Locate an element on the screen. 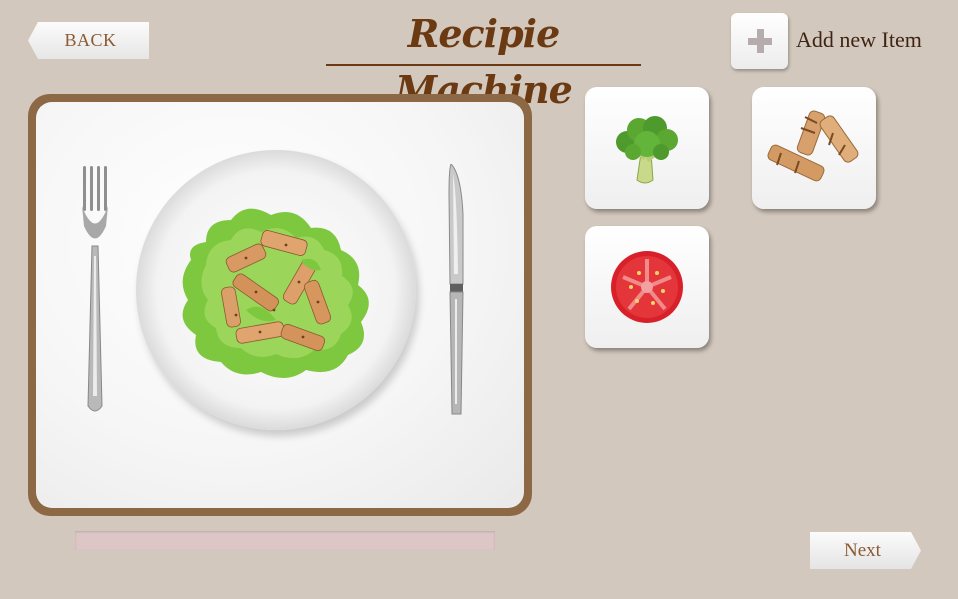 The height and width of the screenshot is (599, 958). plate is located at coordinates (276, 290).